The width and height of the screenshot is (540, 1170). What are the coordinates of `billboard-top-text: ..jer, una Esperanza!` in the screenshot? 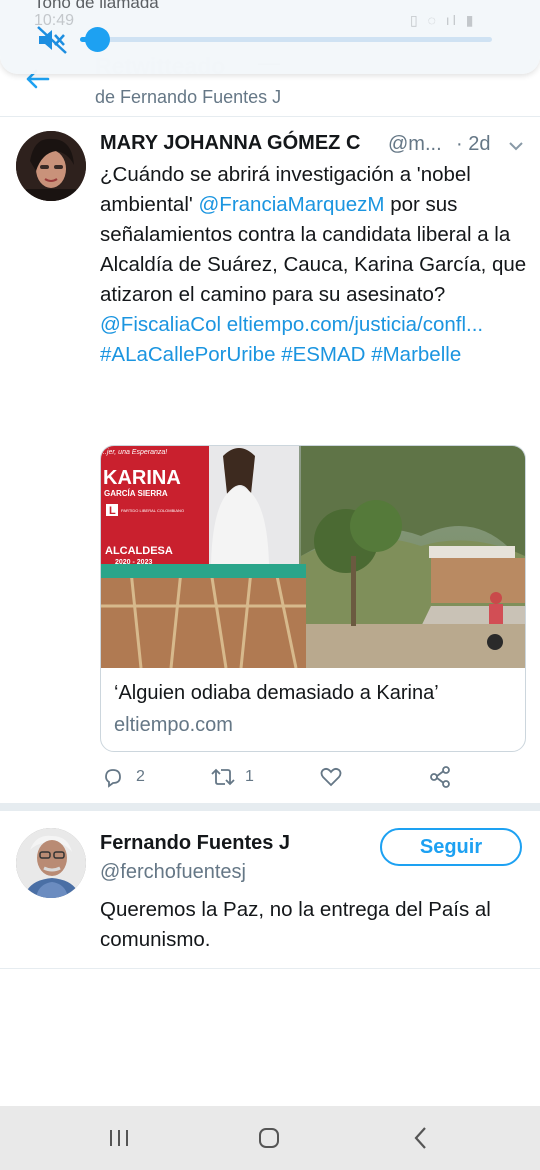 It's located at (135, 452).